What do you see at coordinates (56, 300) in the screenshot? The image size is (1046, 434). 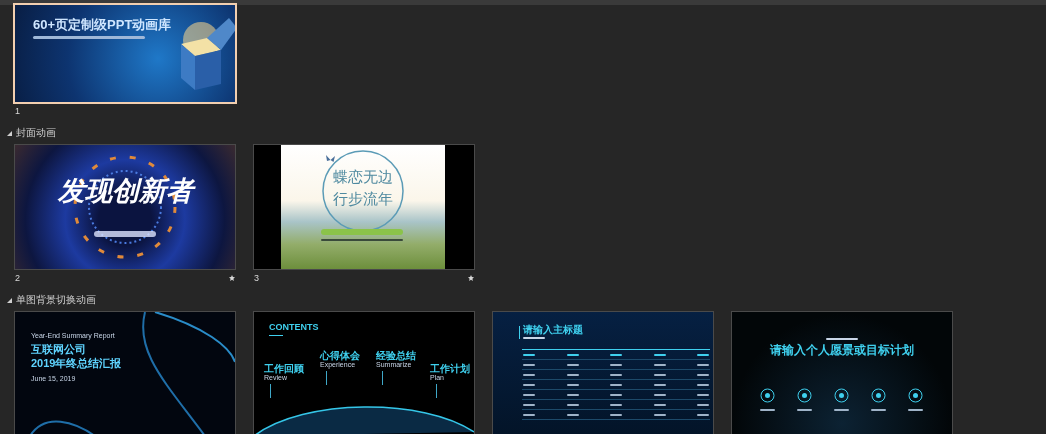 I see `section-title: 单图背景切换动画` at bounding box center [56, 300].